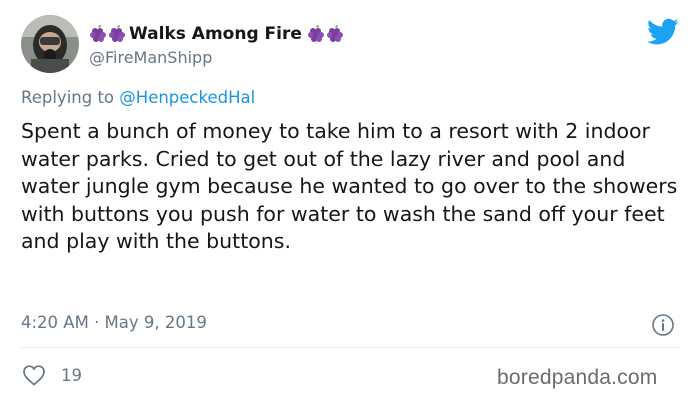  I want to click on twitter-bird-icon, so click(663, 32).